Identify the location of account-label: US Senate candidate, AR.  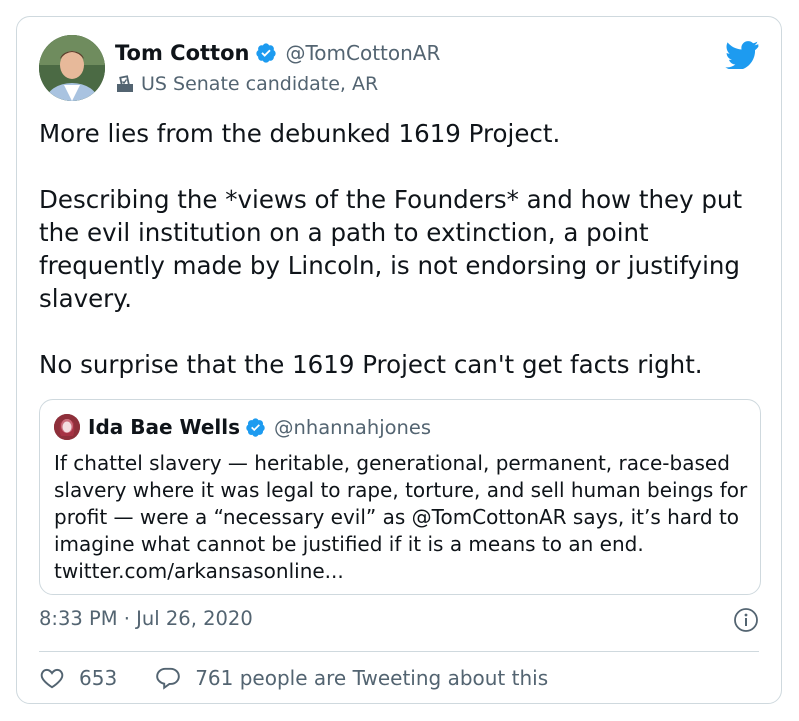
(260, 84).